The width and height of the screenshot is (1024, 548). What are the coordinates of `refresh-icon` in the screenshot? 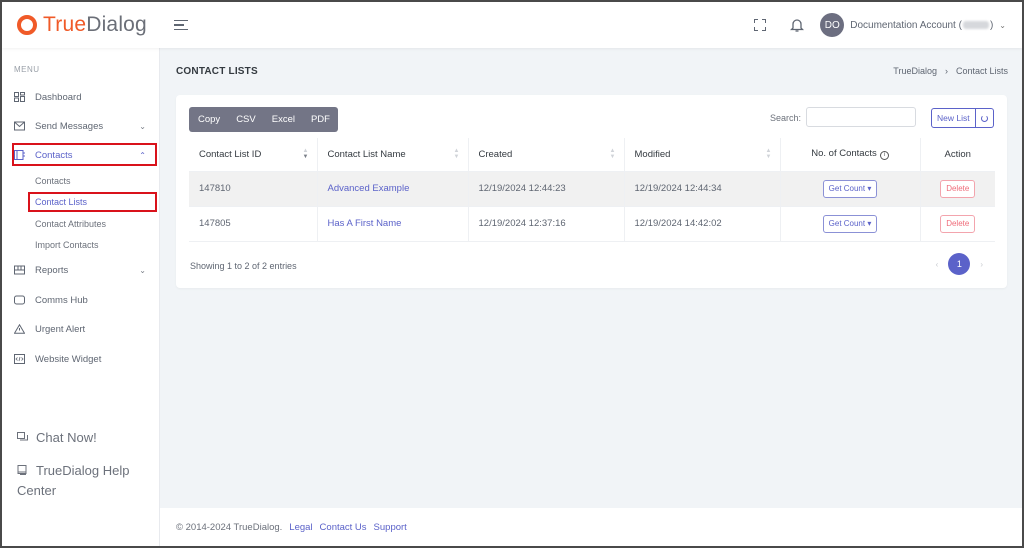 It's located at (984, 118).